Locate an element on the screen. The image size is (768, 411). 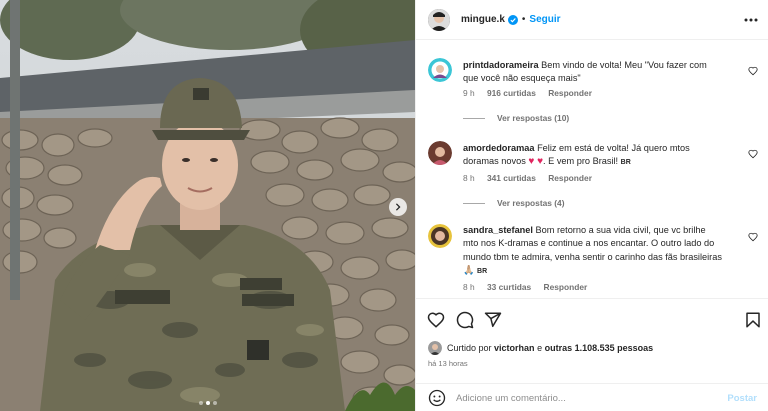
comment-icon is located at coordinates (465, 320).